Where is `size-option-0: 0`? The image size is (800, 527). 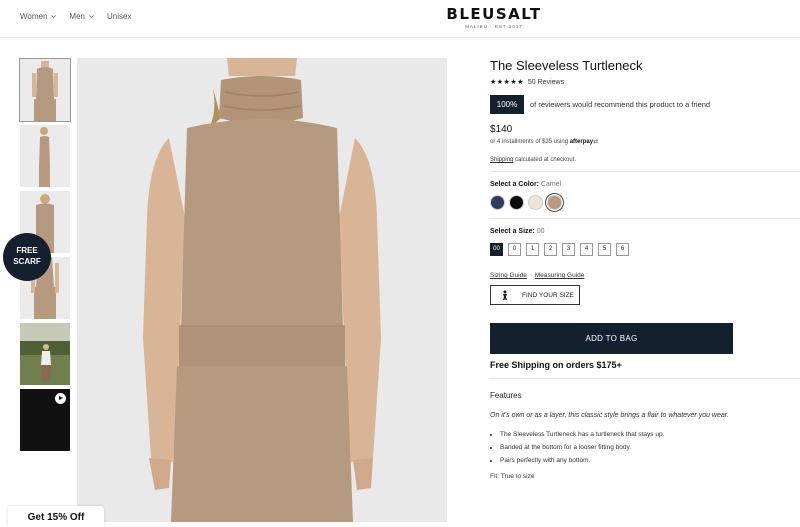
size-option-0: 0 is located at coordinates (514, 249).